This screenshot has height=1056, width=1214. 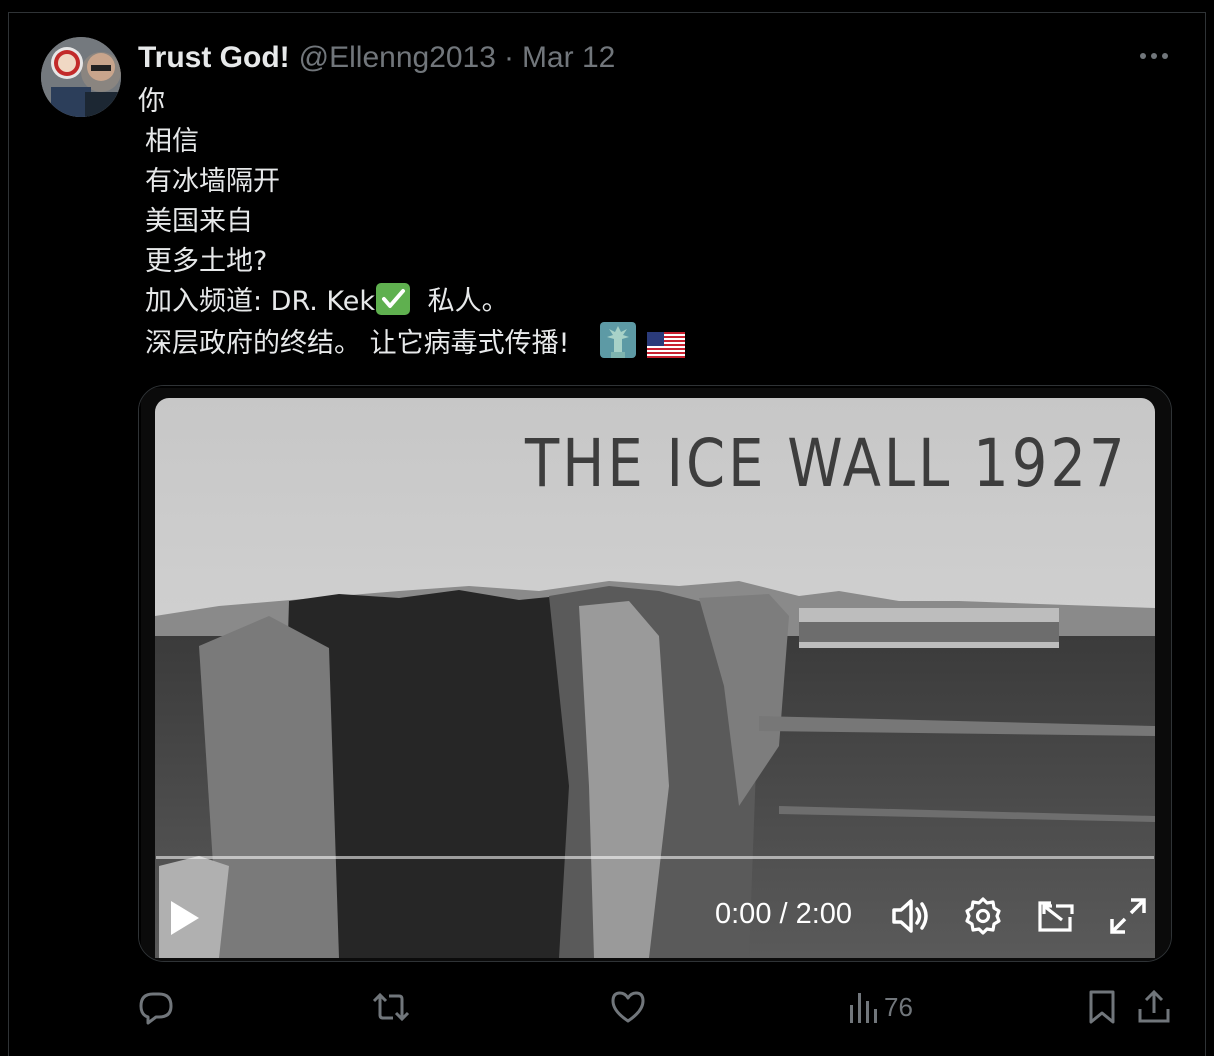 I want to click on volume-icon, so click(x=910, y=916).